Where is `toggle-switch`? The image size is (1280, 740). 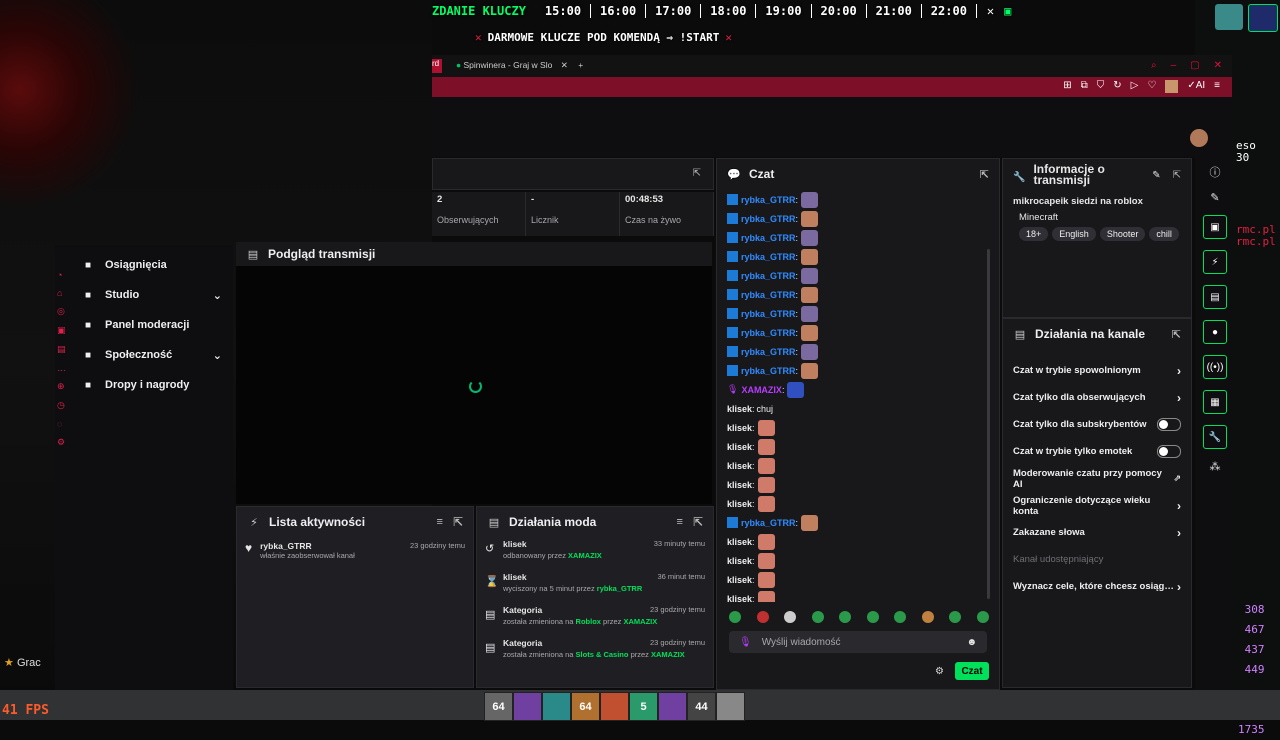
toggle-switch is located at coordinates (1169, 451).